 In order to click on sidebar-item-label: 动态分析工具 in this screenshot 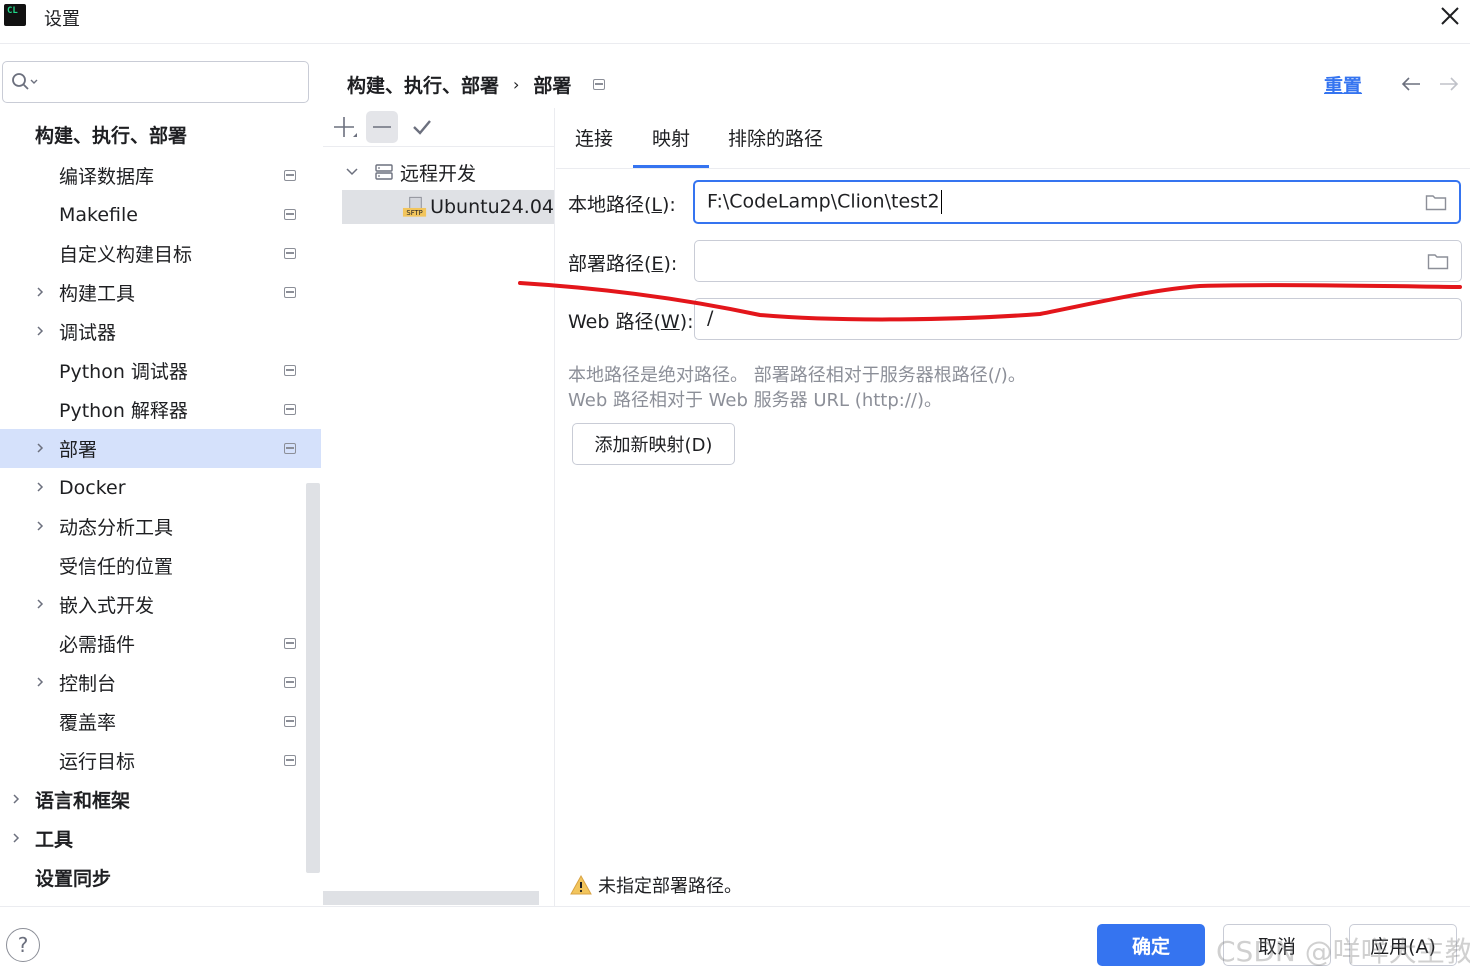, I will do `click(116, 528)`.